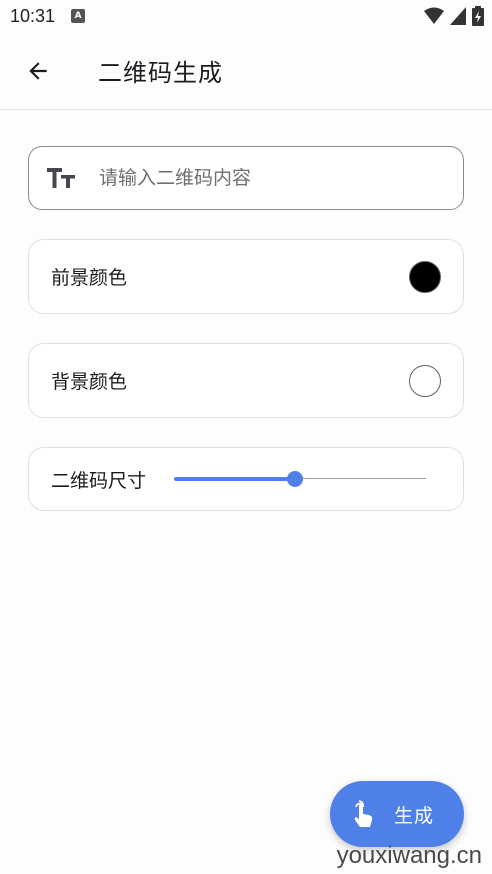  I want to click on qr-content-input, so click(259, 178).